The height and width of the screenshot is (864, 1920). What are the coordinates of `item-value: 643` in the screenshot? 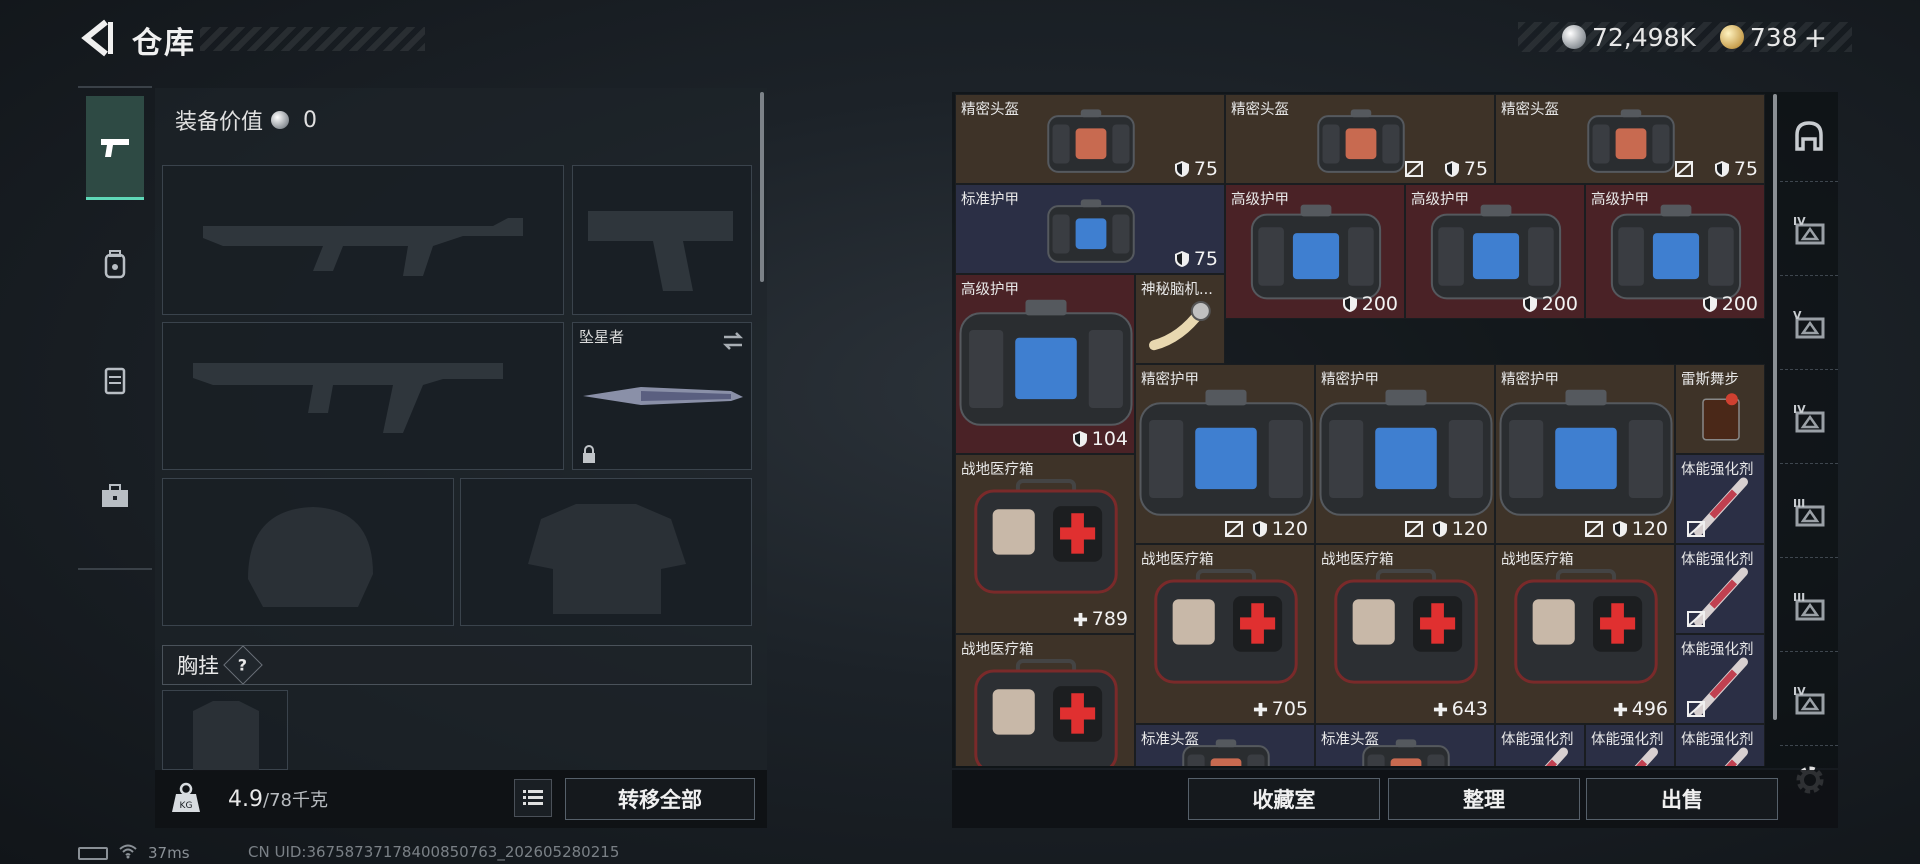 It's located at (1460, 709).